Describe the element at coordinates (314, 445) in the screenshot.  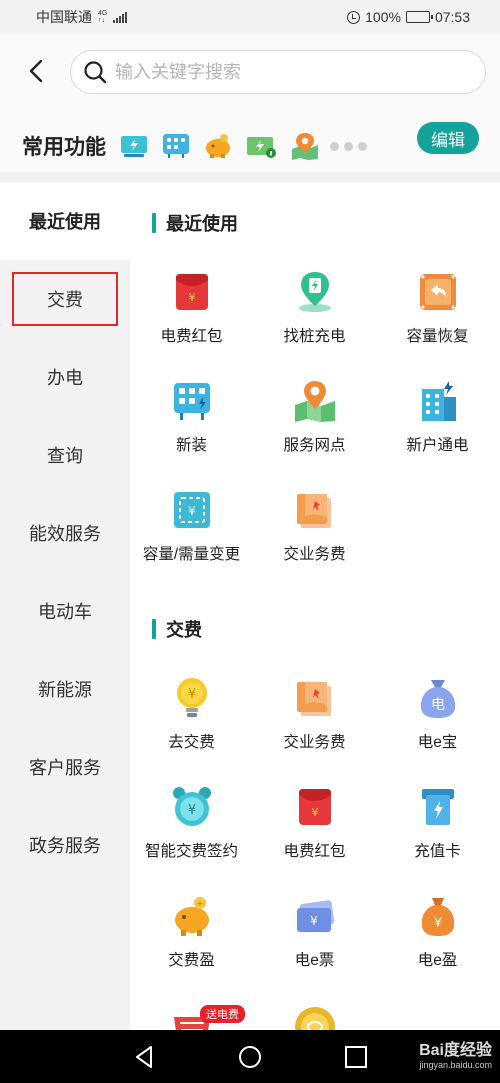
I see `tile-label: 服务网点` at that location.